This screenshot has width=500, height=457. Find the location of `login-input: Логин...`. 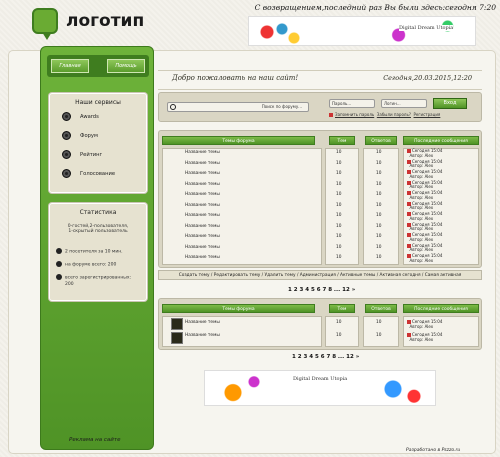

login-input: Логин... is located at coordinates (404, 103).